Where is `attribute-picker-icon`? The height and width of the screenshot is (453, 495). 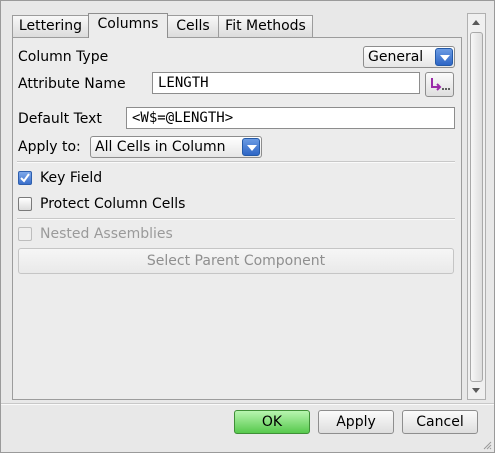 attribute-picker-icon is located at coordinates (440, 84).